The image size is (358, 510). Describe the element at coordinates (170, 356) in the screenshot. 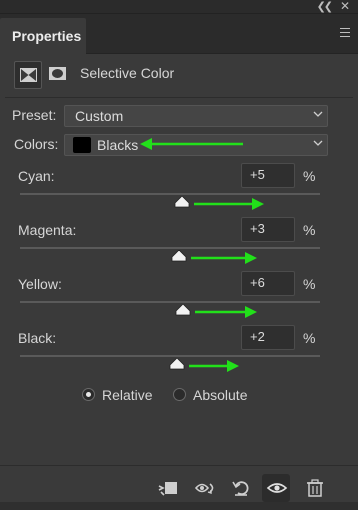

I see `black-slider-track` at that location.